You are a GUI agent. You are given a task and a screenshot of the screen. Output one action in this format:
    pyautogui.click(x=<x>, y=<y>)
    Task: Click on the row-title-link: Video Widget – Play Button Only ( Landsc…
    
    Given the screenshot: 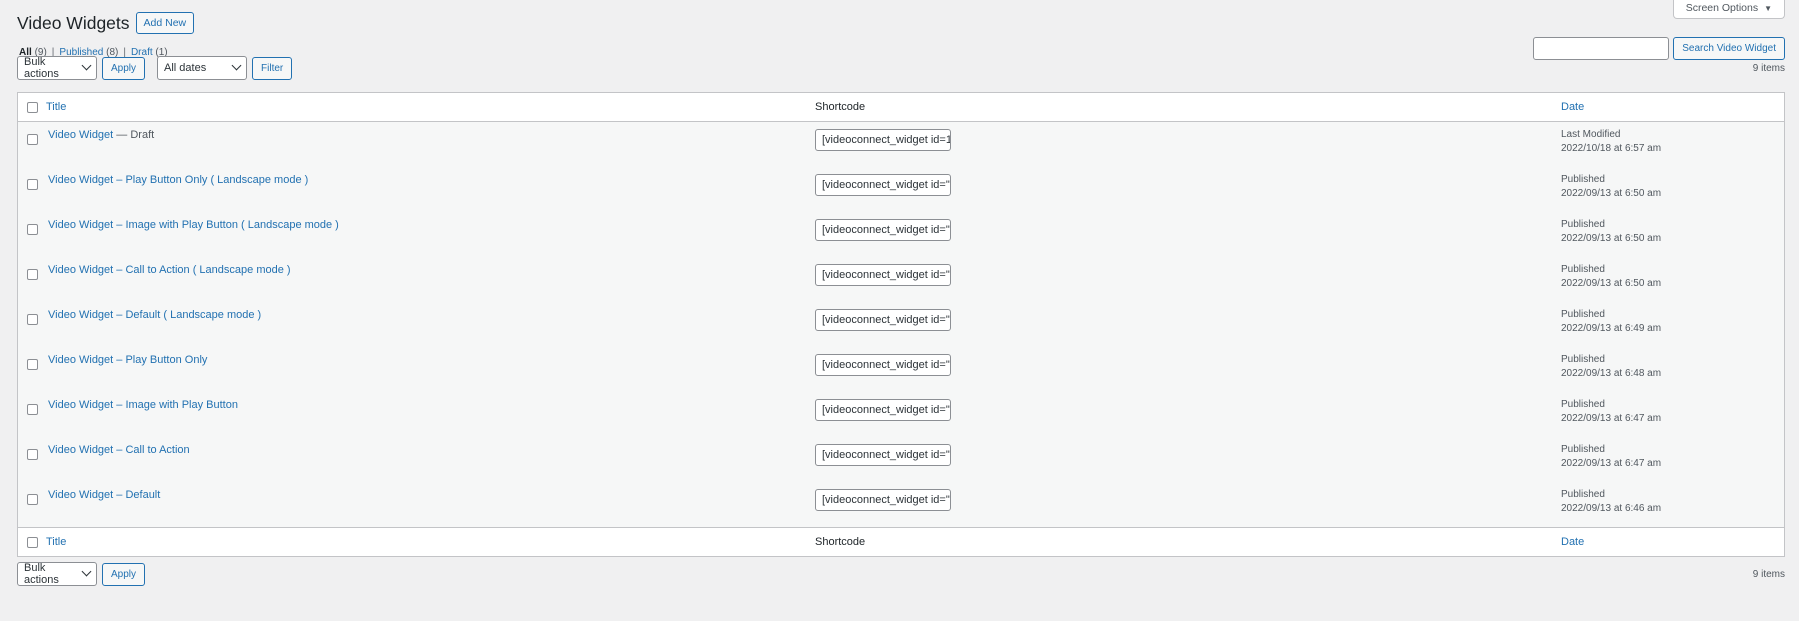 What is the action you would take?
    pyautogui.click(x=178, y=180)
    